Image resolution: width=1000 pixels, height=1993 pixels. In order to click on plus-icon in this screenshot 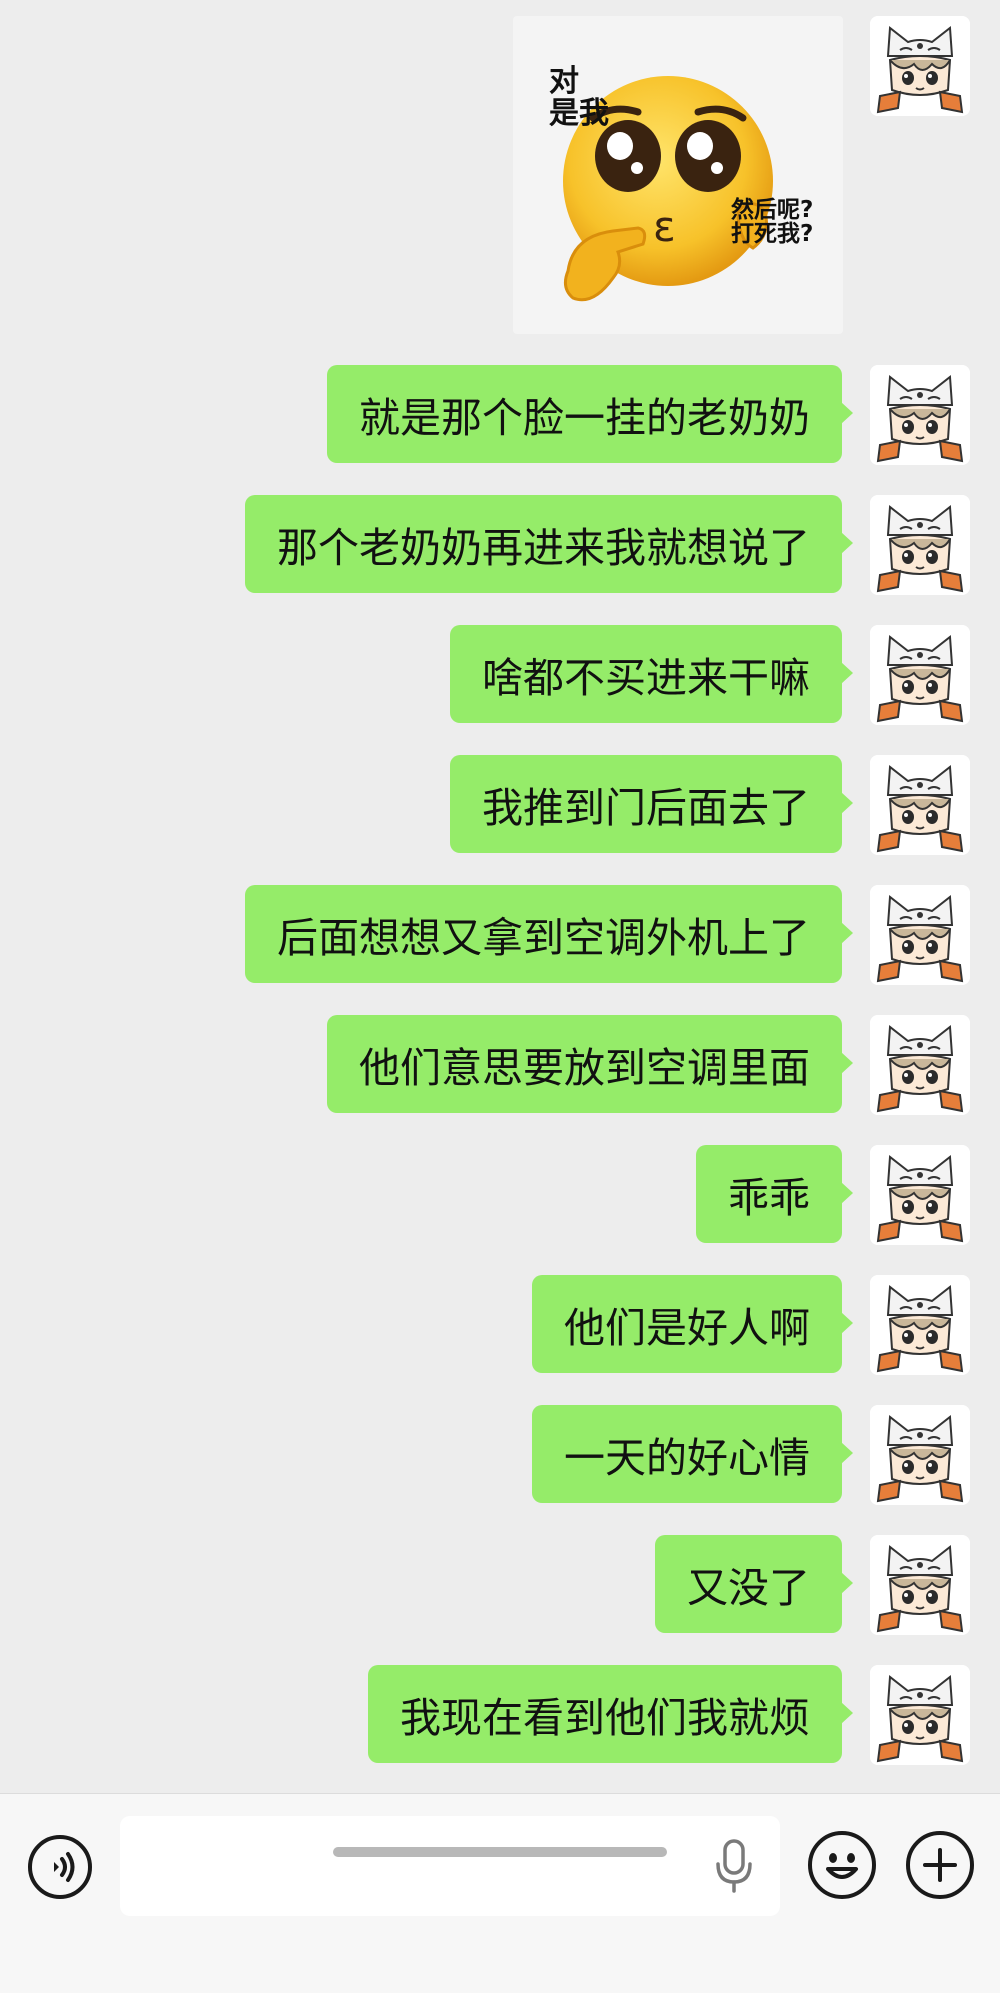, I will do `click(940, 1865)`.